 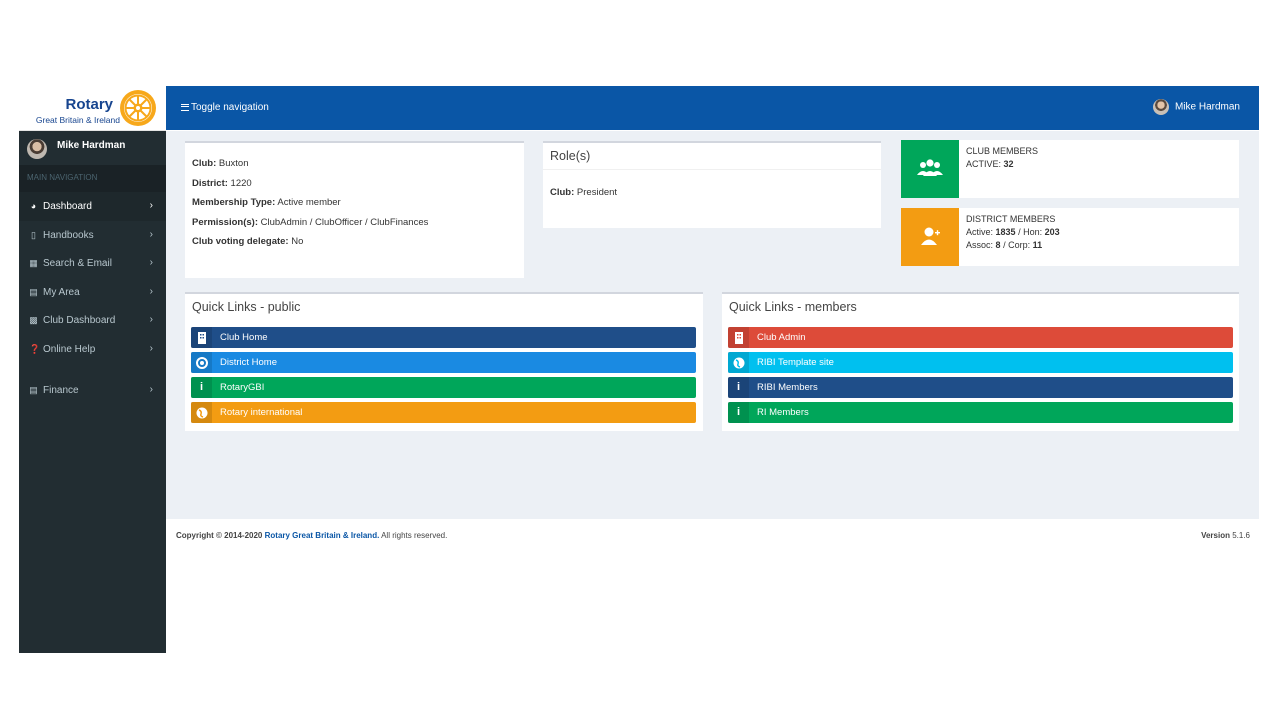 What do you see at coordinates (220, 163) in the screenshot?
I see `club-line: Club: Buxton` at bounding box center [220, 163].